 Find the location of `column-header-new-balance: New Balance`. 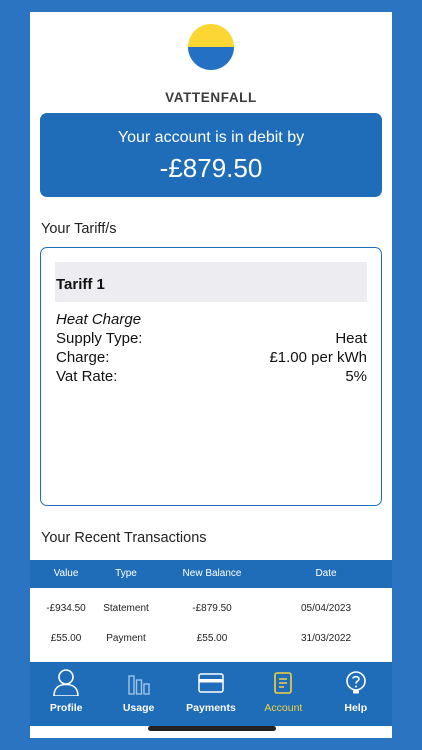

column-header-new-balance: New Balance is located at coordinates (212, 573).